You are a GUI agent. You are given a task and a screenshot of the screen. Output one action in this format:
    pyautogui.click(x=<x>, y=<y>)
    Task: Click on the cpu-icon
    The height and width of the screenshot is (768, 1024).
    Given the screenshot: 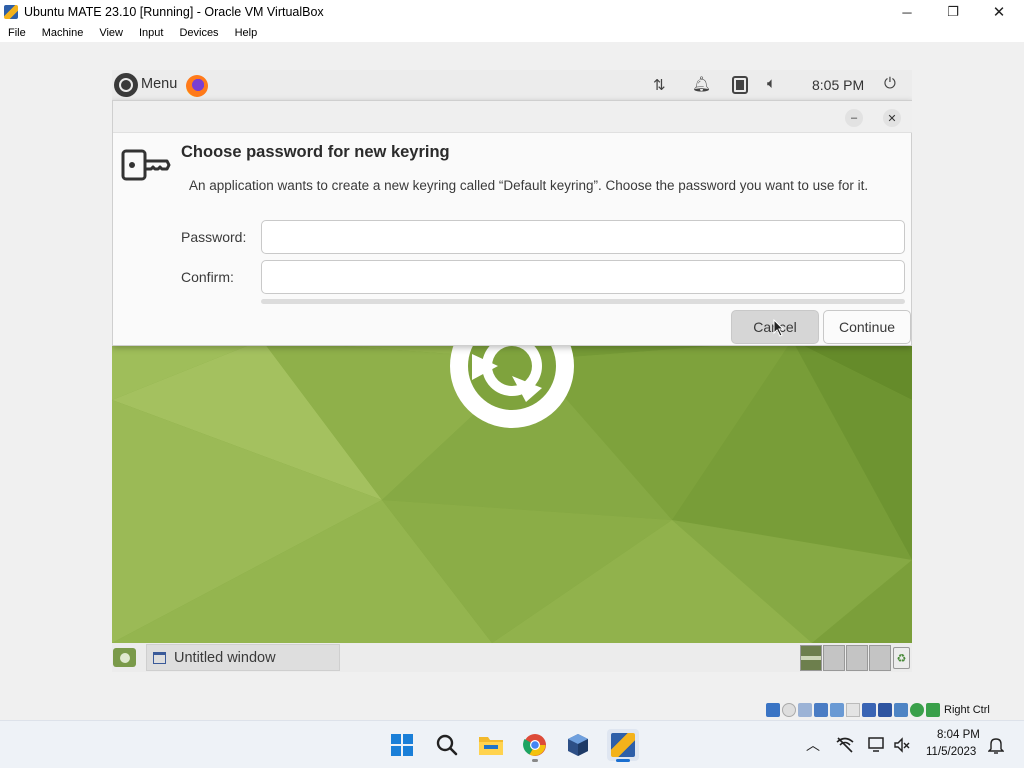 What is the action you would take?
    pyautogui.click(x=901, y=710)
    